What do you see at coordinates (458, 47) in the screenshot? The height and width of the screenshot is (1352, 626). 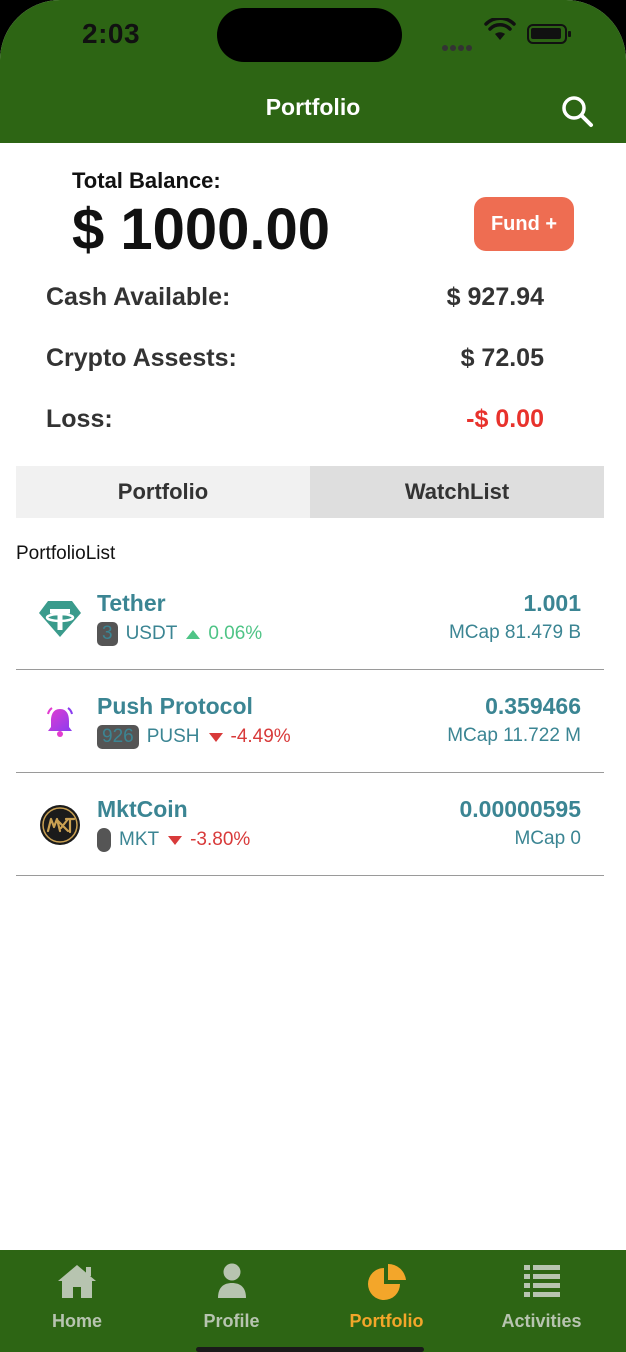 I see `signal-icon` at bounding box center [458, 47].